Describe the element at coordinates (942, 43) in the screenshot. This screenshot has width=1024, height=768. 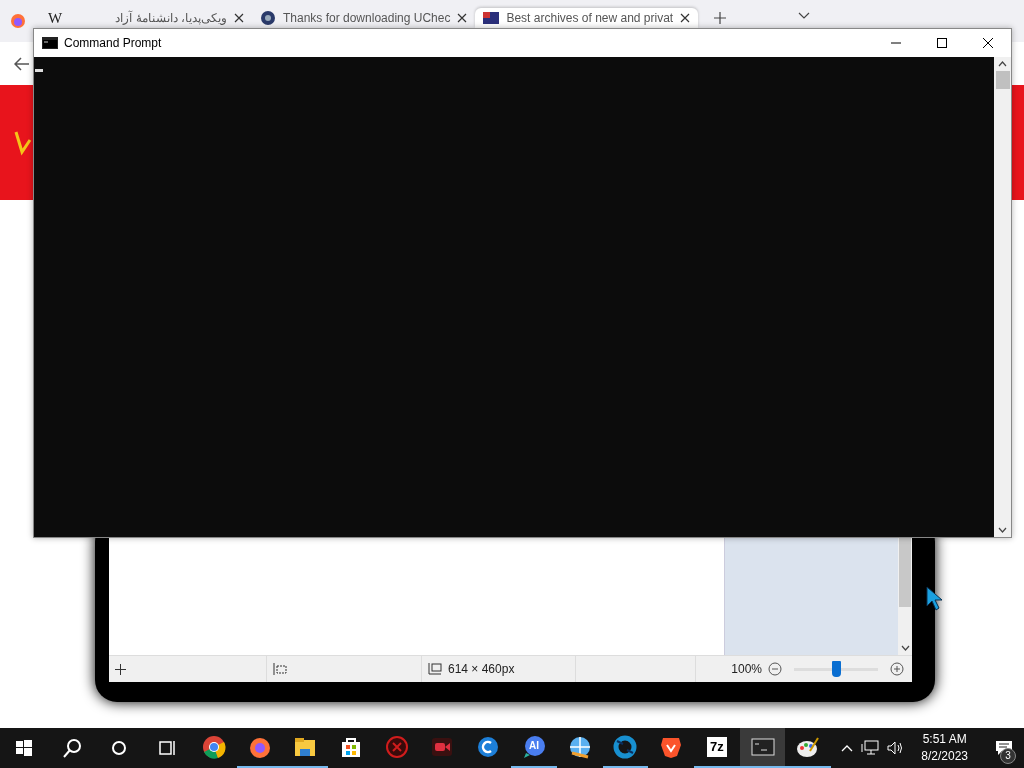
I see `maximize-icon` at that location.